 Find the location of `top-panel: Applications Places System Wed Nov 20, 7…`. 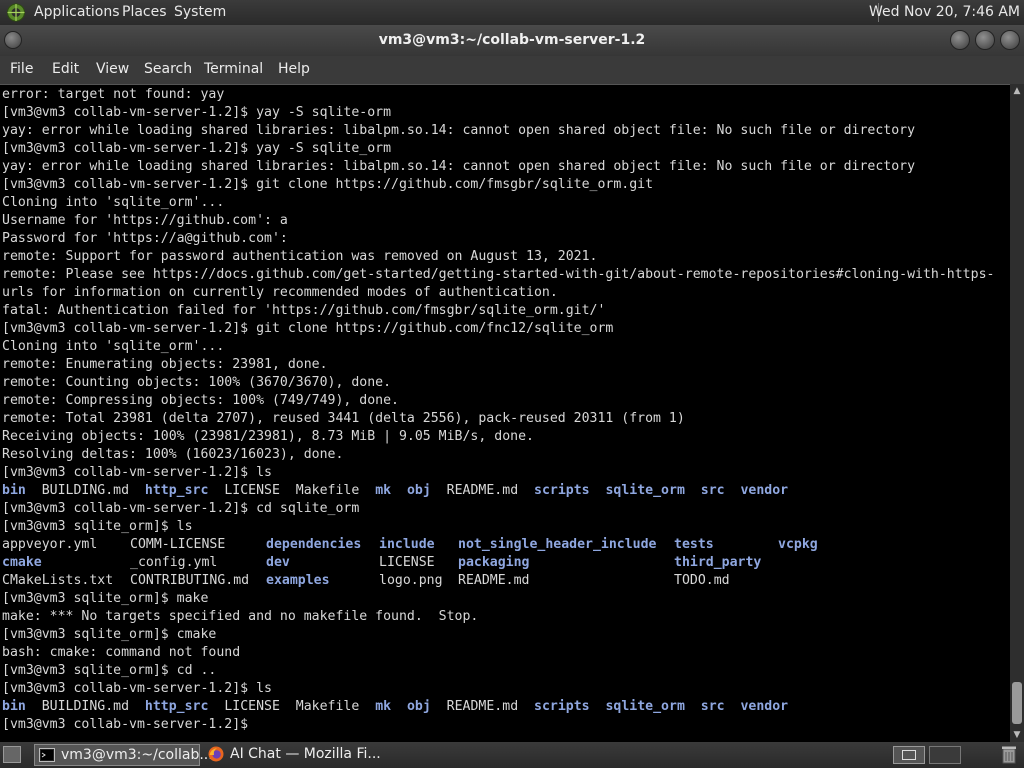

top-panel: Applications Places System Wed Nov 20, 7… is located at coordinates (512, 12).